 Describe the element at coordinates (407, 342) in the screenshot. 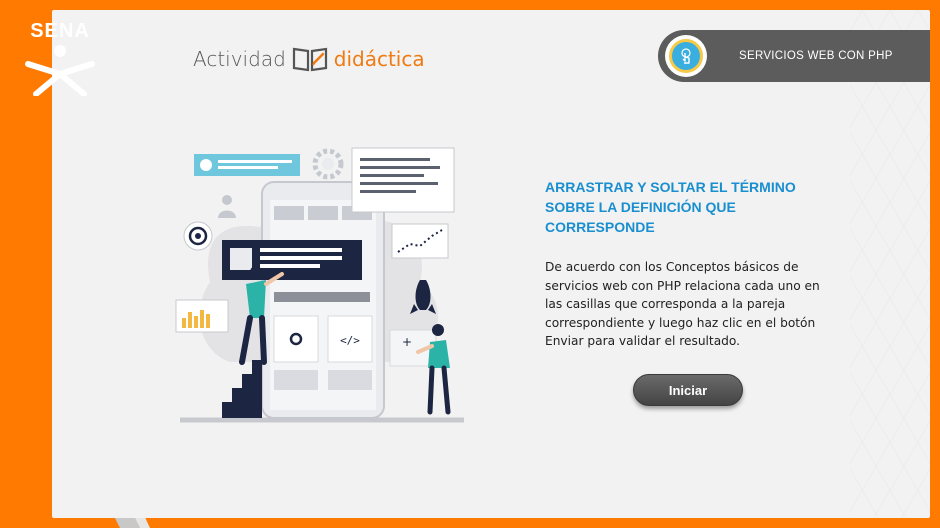

I see `plus-symbol: +` at that location.